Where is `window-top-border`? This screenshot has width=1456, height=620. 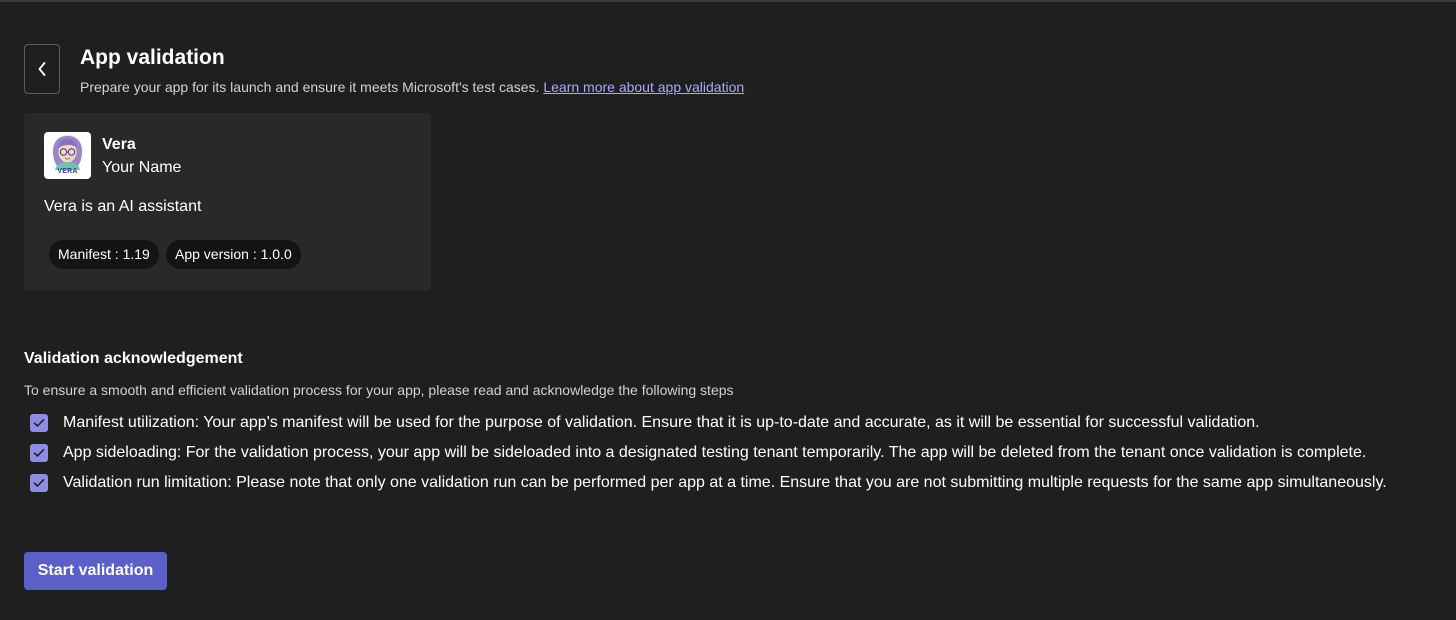 window-top-border is located at coordinates (728, 1).